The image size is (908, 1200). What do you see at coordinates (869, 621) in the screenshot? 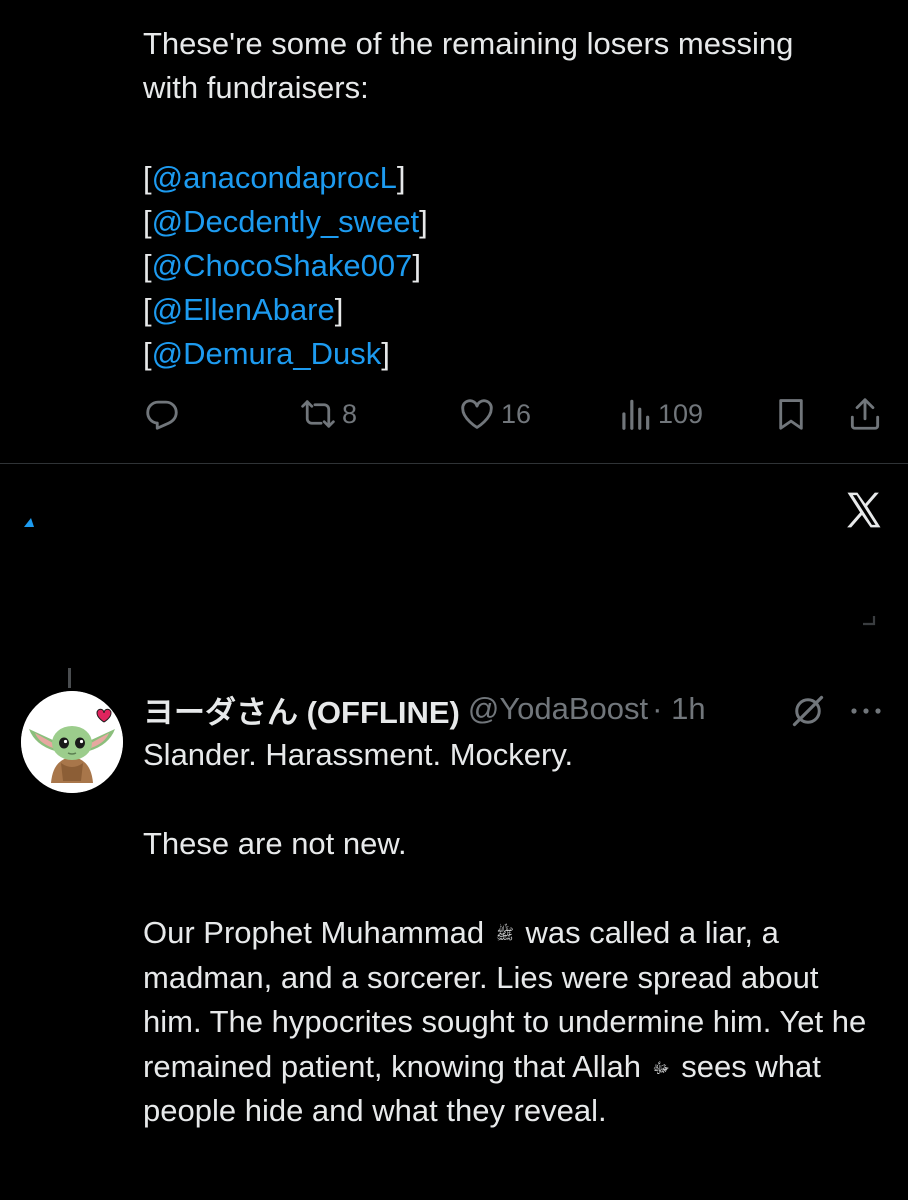
I see `corner-icon` at bounding box center [869, 621].